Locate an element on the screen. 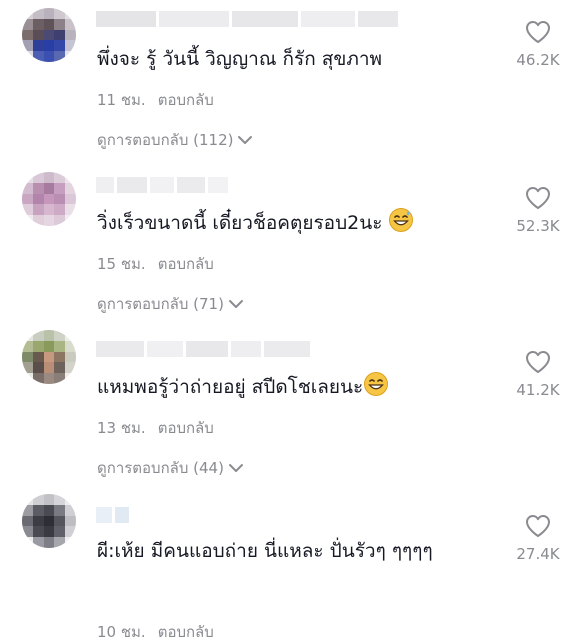 This screenshot has height=644, width=576. comment-meta: 11 ชม. ตอบกลับ is located at coordinates (155, 100).